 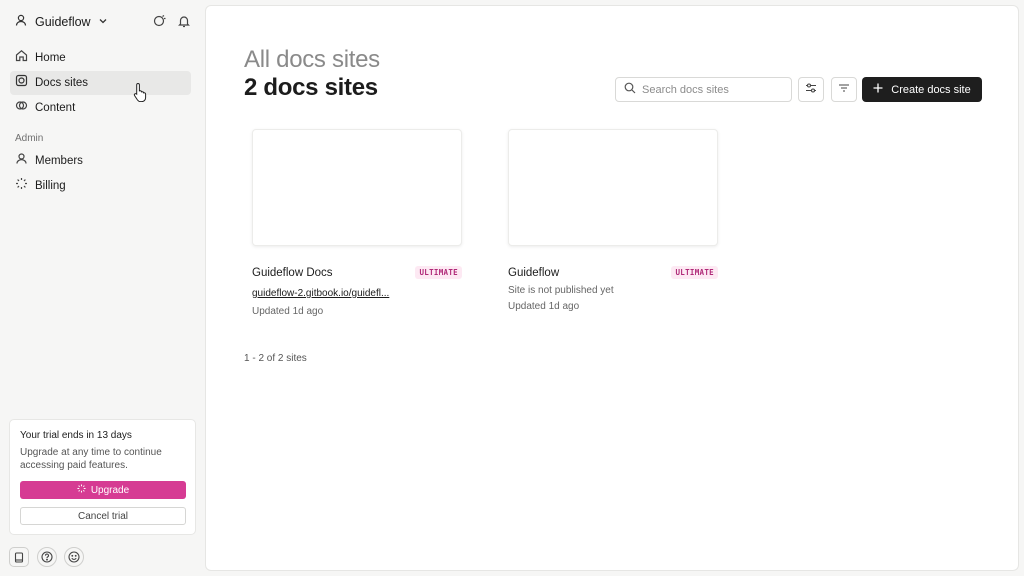 What do you see at coordinates (76, 435) in the screenshot?
I see `trial-title: Your trial ends in 13 days` at bounding box center [76, 435].